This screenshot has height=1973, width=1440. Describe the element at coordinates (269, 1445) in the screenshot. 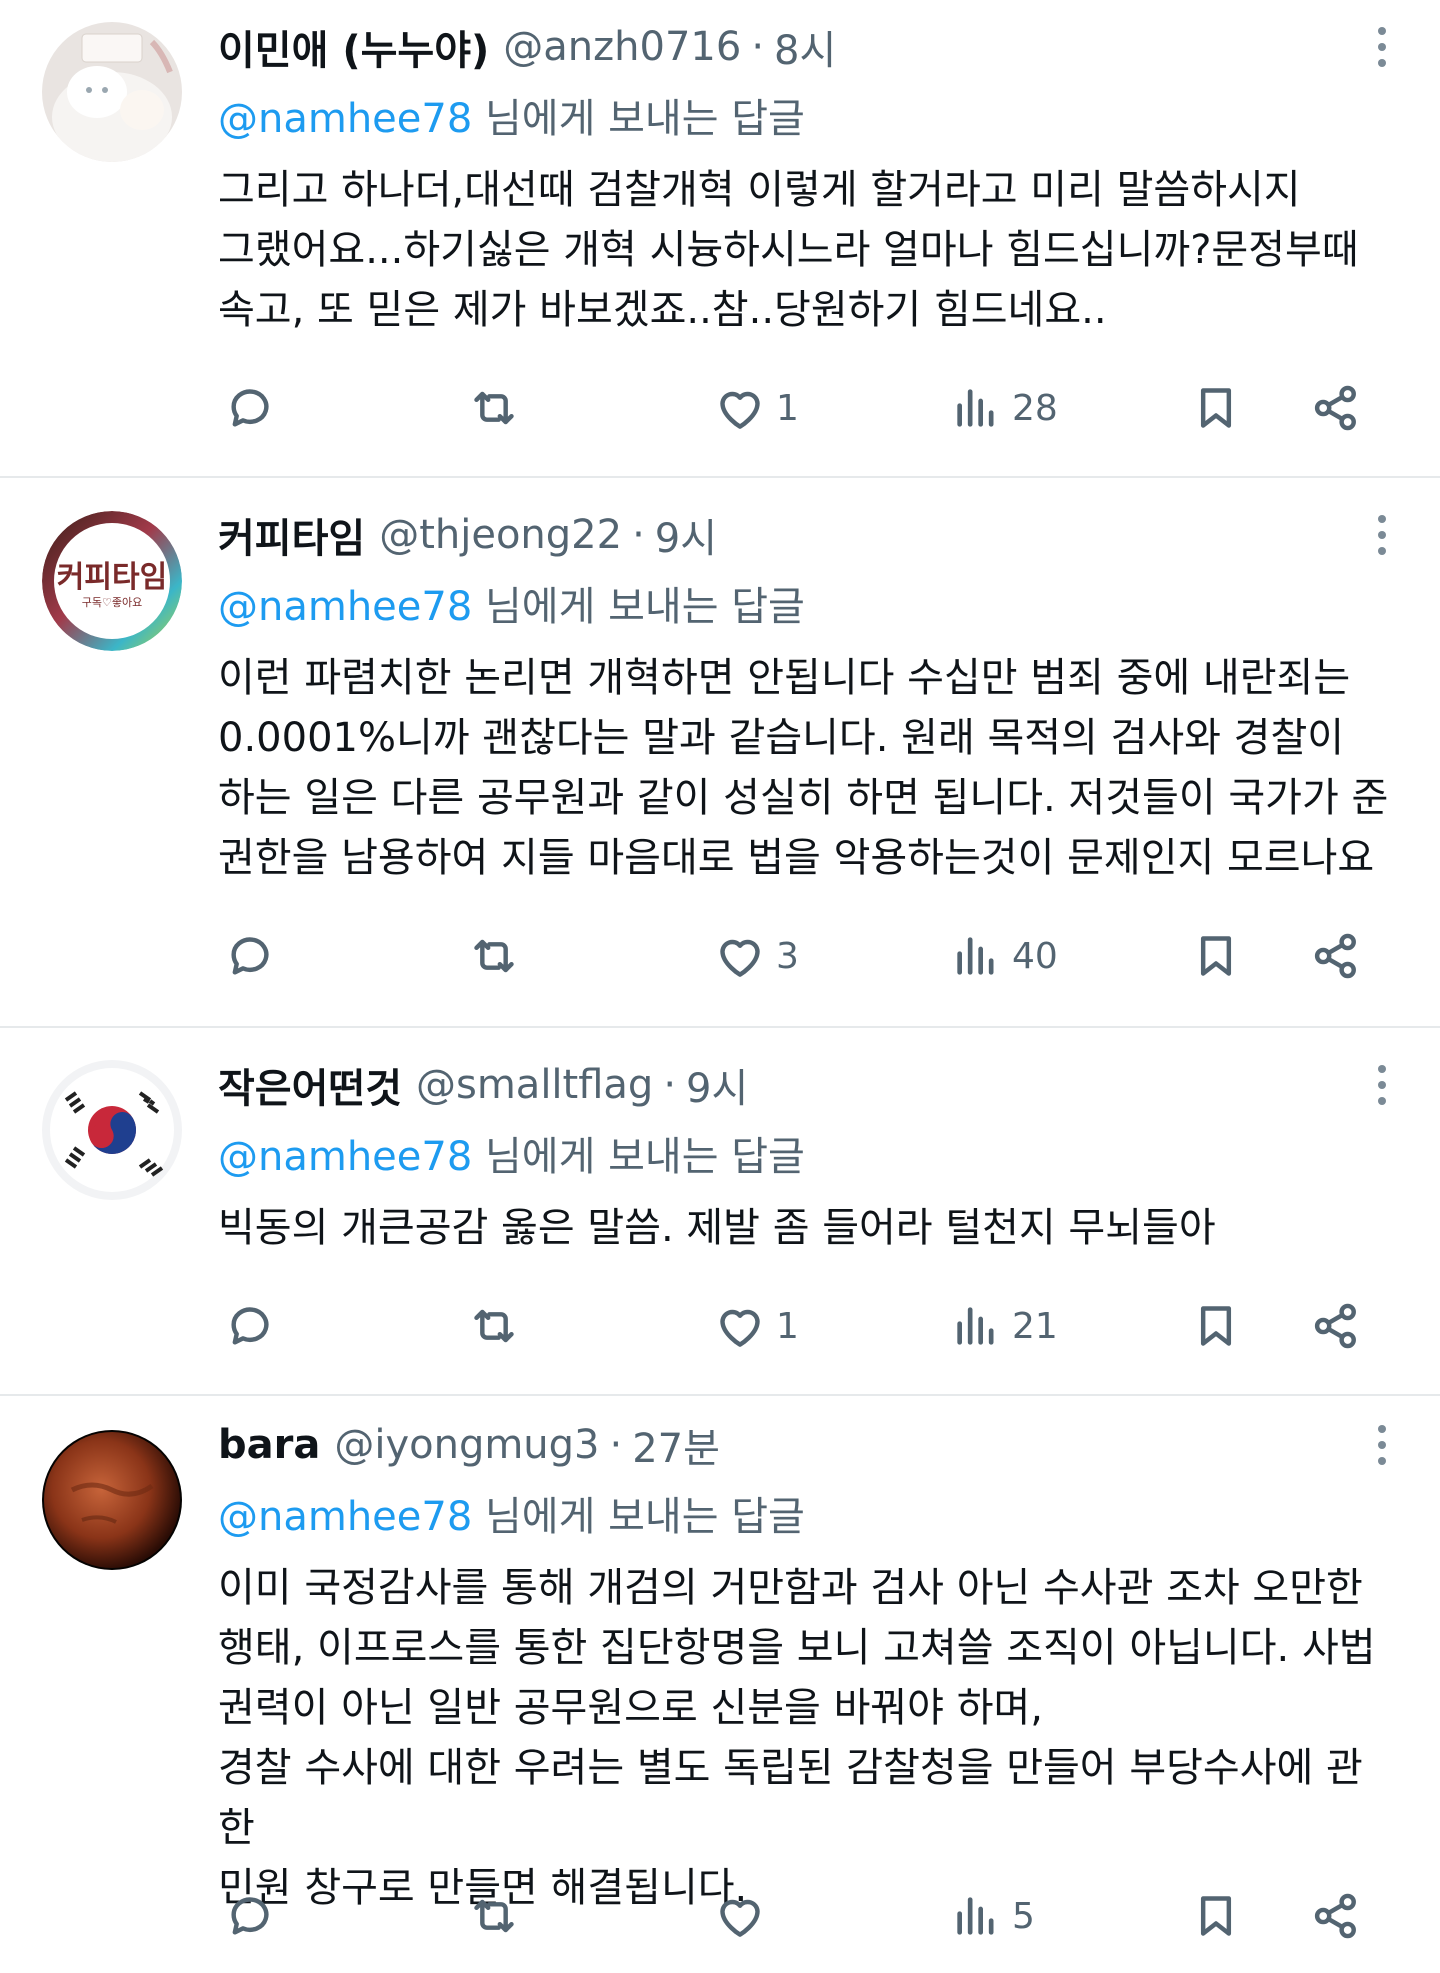

I see `display-name: bara` at that location.